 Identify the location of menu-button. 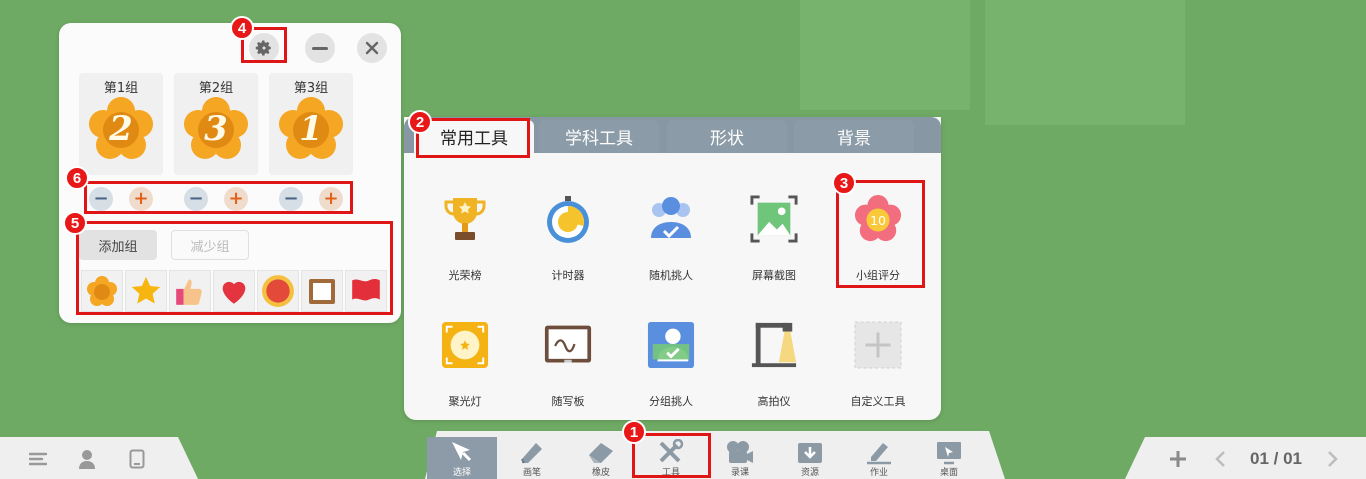
(38, 459).